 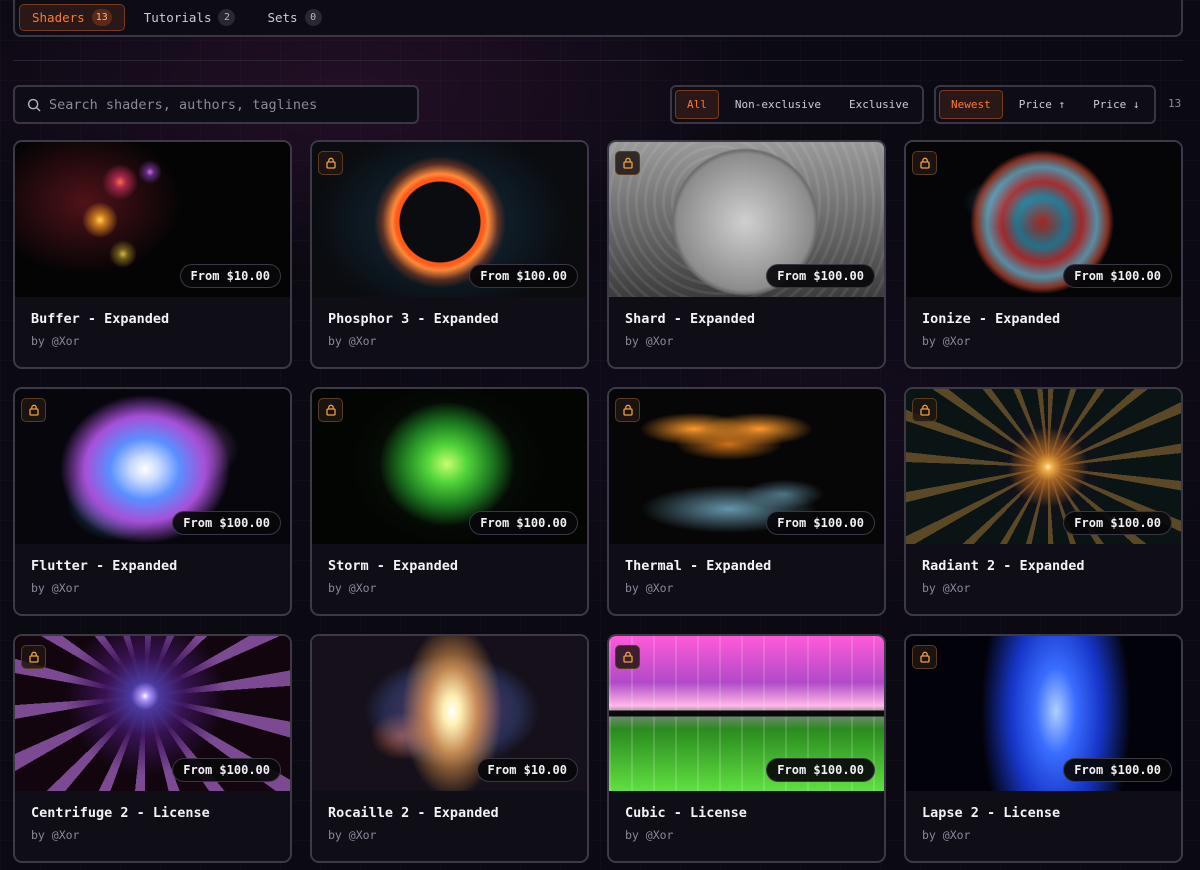 I want to click on tab-count-badge: 0, so click(x=313, y=17).